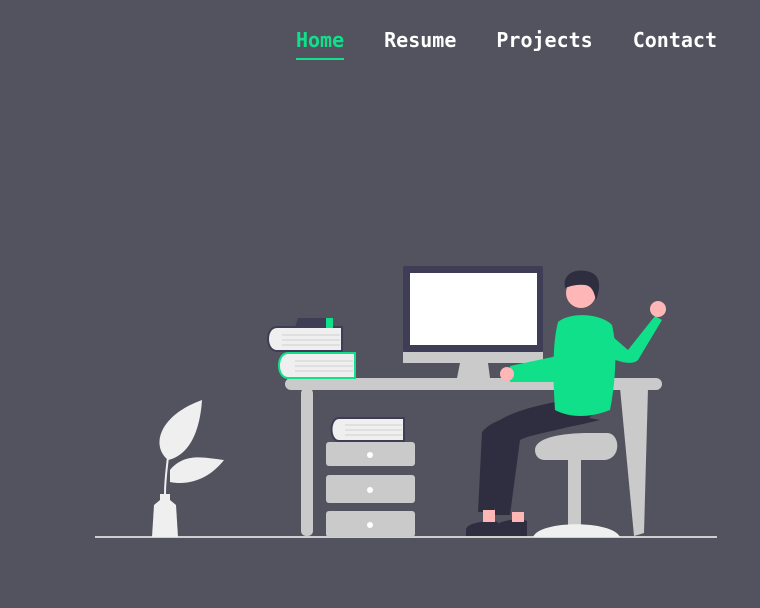  What do you see at coordinates (367, 429) in the screenshot?
I see `book-icon` at bounding box center [367, 429].